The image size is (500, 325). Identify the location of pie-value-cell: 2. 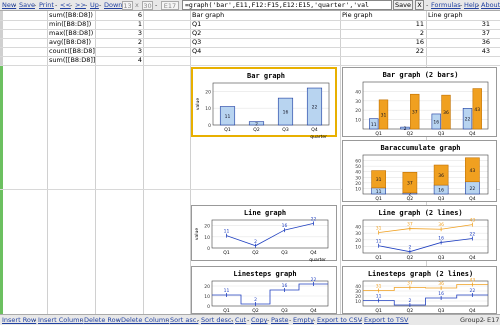
(383, 33).